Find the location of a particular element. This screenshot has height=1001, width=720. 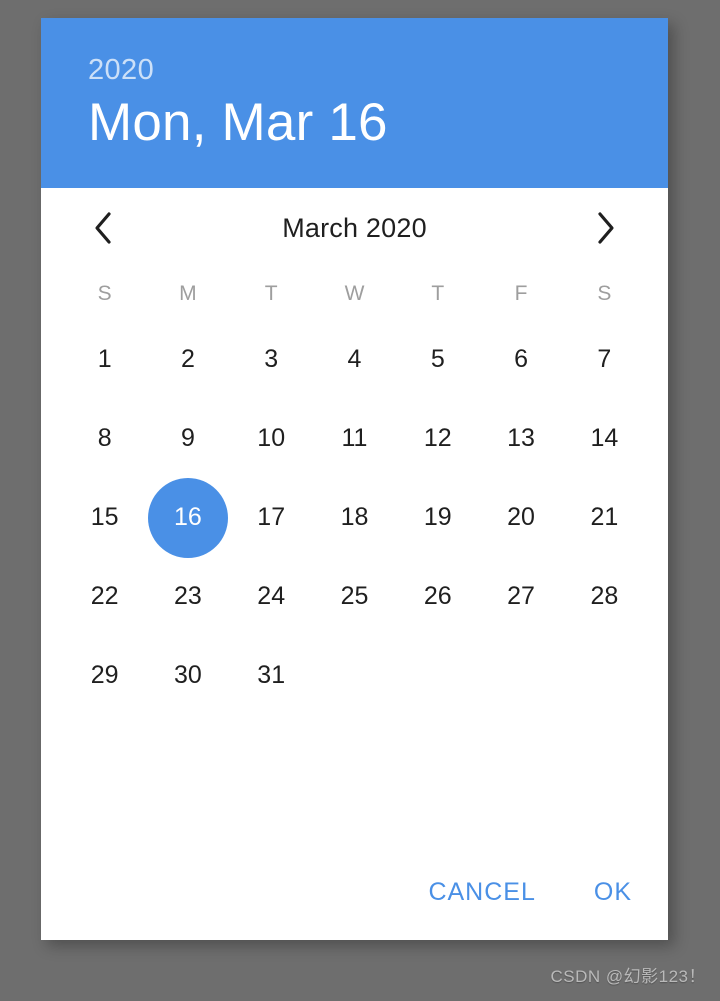

day-cell: 24 is located at coordinates (271, 596).